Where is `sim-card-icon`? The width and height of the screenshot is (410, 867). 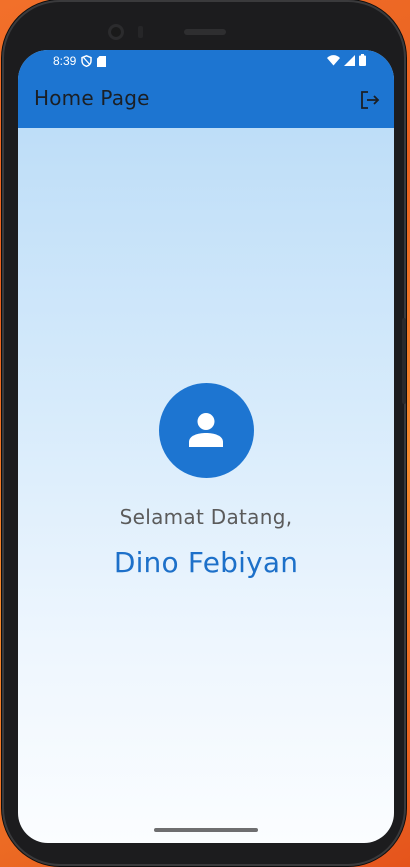 sim-card-icon is located at coordinates (102, 61).